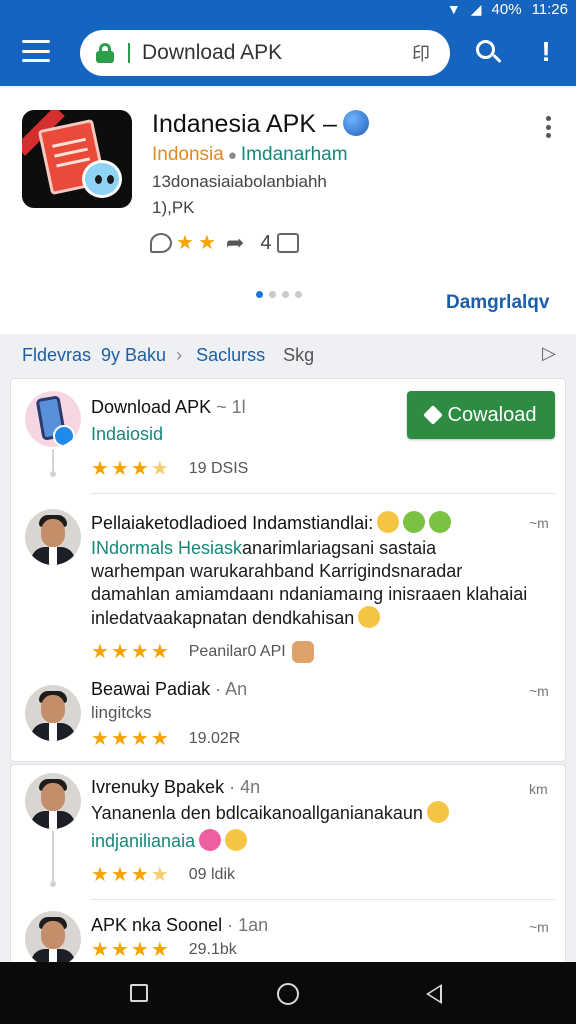 Image resolution: width=576 pixels, height=1024 pixels. I want to click on comment-title: Pellaiaketodladioed Indamstiandlai:, so click(271, 522).